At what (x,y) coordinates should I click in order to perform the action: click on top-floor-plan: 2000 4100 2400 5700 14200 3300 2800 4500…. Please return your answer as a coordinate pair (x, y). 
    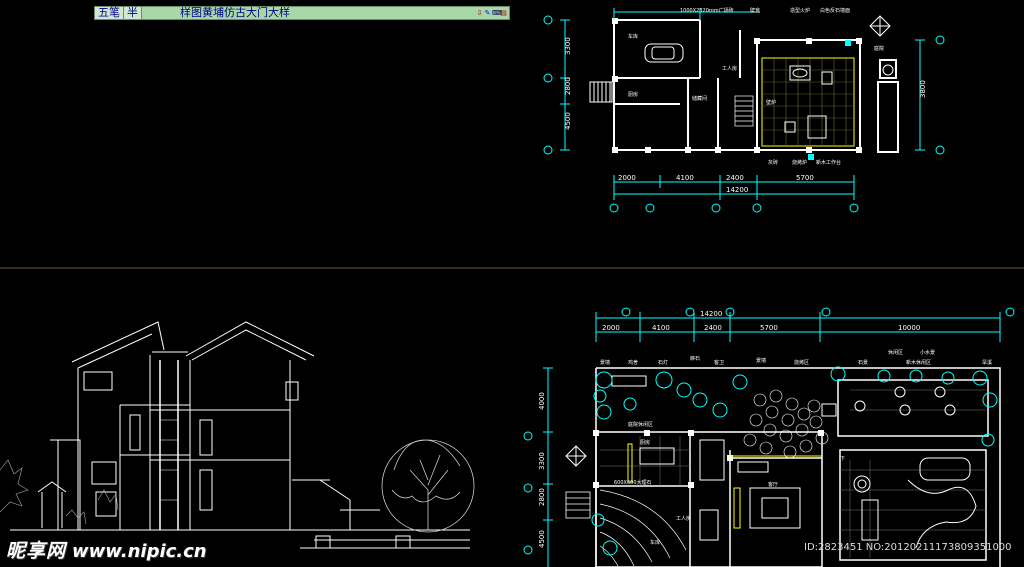
    Looking at the image, I should click on (744, 110).